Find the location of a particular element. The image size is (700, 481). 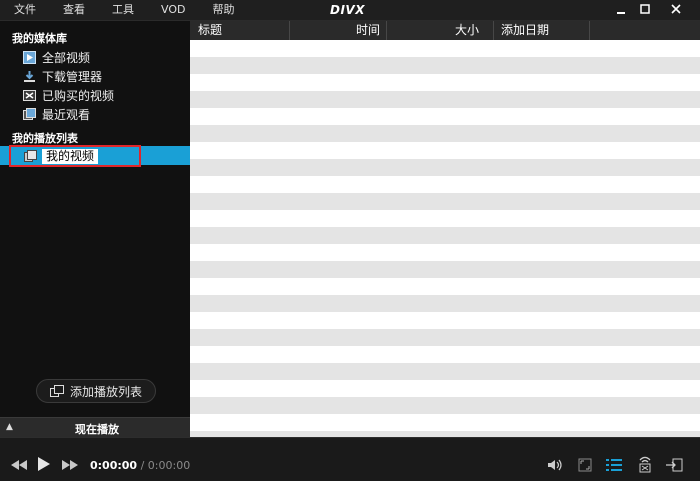

playlist-icon is located at coordinates (30, 156).